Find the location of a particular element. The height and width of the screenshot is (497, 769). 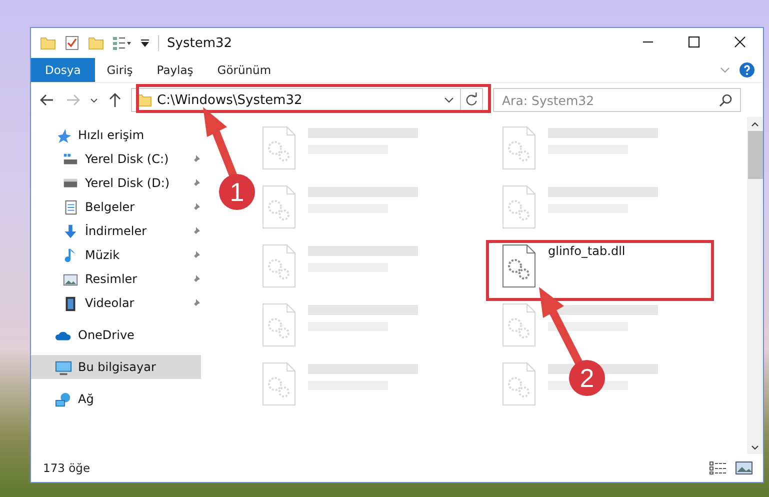

ribbon-tab: Görünüm is located at coordinates (244, 70).